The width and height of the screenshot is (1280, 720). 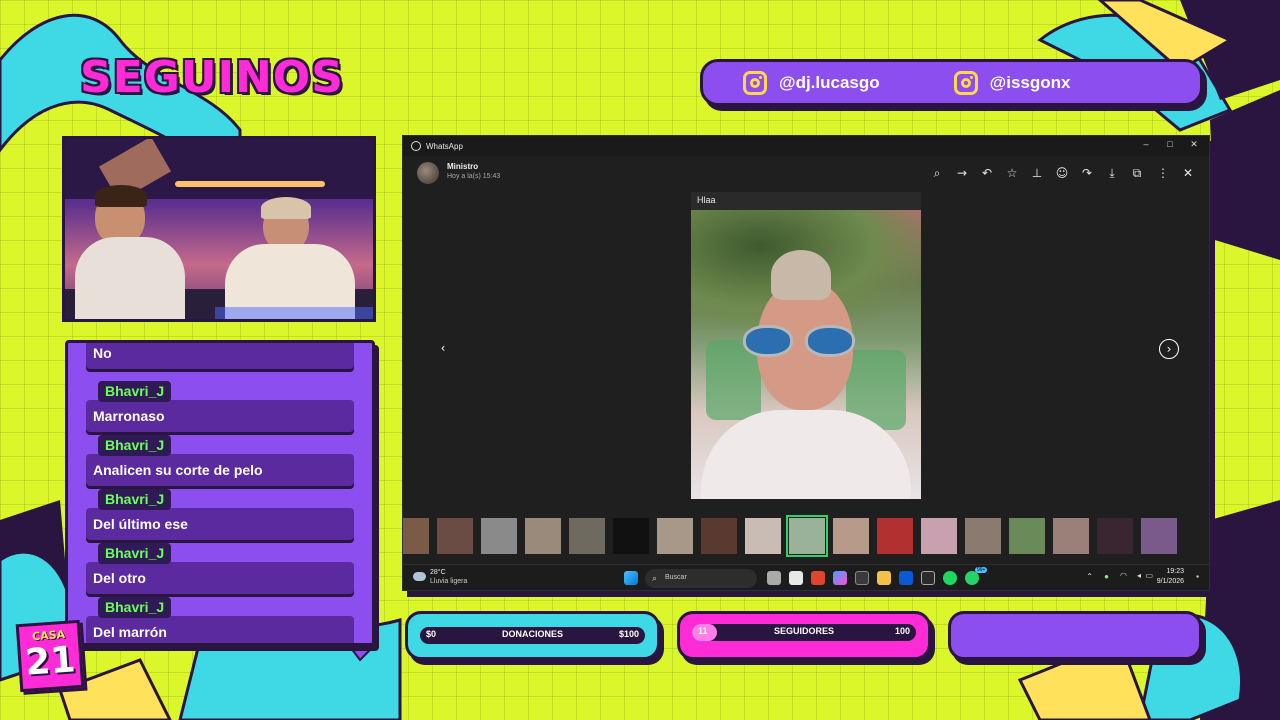 What do you see at coordinates (212, 77) in the screenshot?
I see `overlay-title: SEGUINOS` at bounding box center [212, 77].